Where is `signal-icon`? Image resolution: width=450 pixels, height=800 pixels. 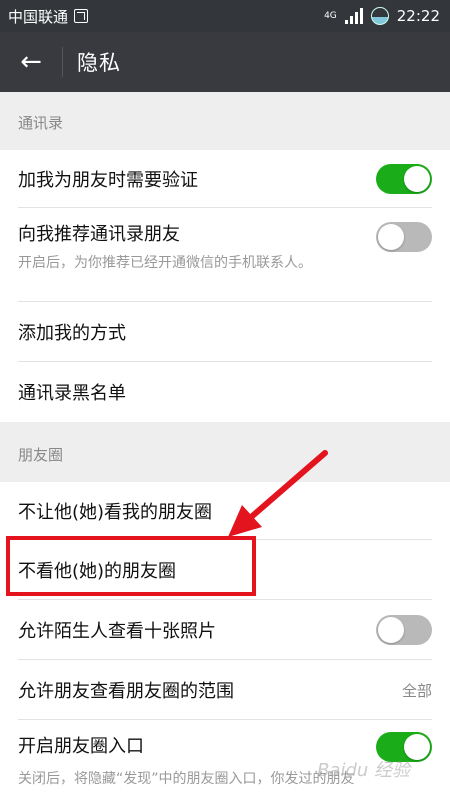 signal-icon is located at coordinates (353, 16).